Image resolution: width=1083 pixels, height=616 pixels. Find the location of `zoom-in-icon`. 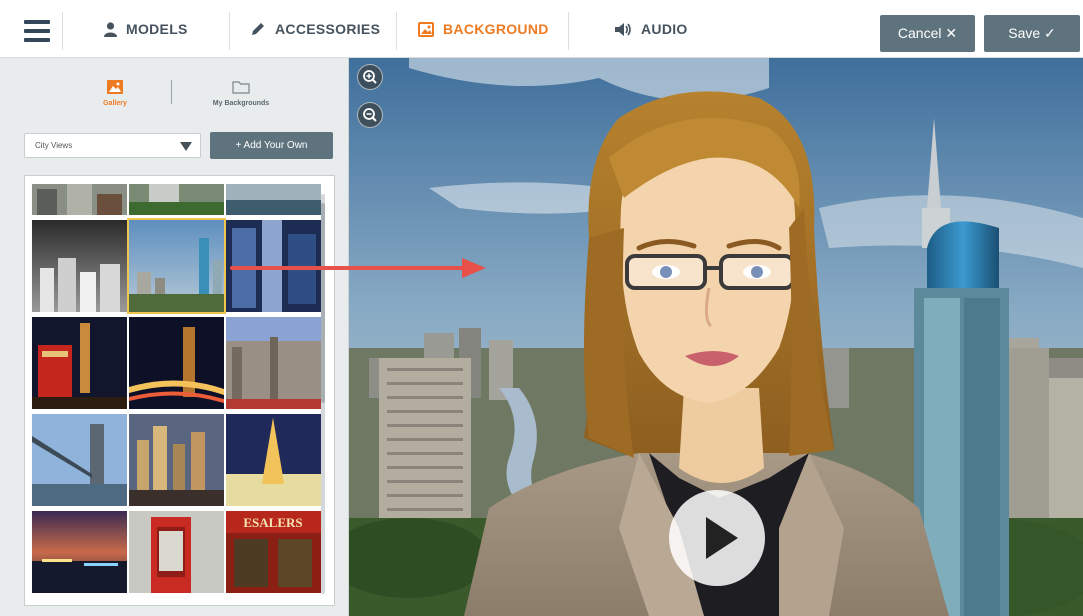

zoom-in-icon is located at coordinates (370, 77).